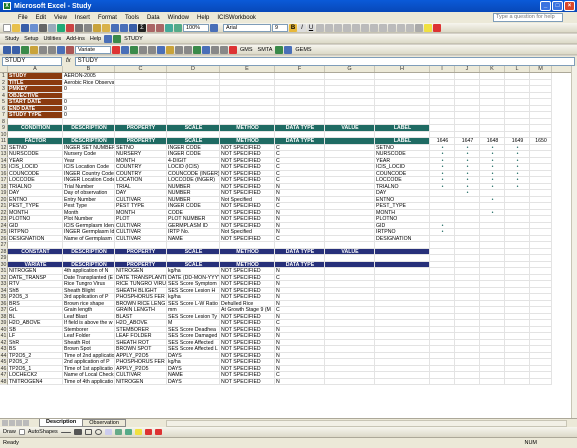 The height and width of the screenshot is (448, 577). Describe the element at coordinates (419, 27) in the screenshot. I see `borders-icon` at that location.